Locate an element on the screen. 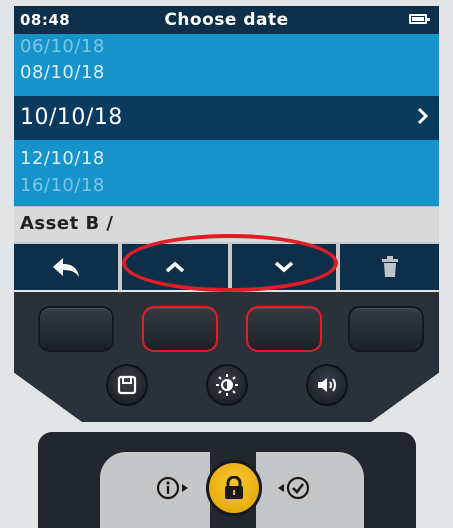  brightness-key is located at coordinates (227, 385).